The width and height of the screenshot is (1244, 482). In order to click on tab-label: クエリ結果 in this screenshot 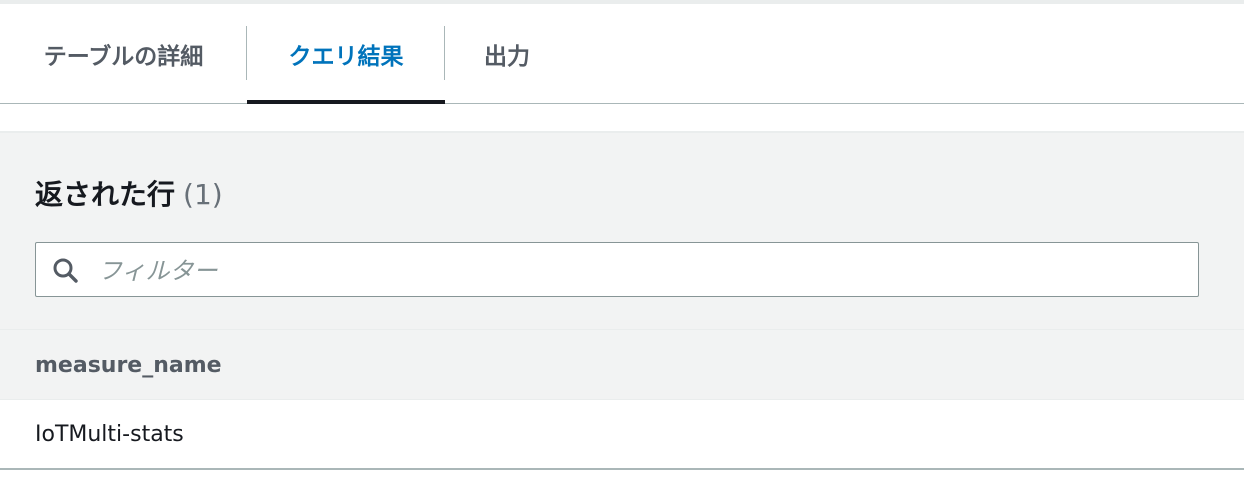, I will do `click(346, 56)`.